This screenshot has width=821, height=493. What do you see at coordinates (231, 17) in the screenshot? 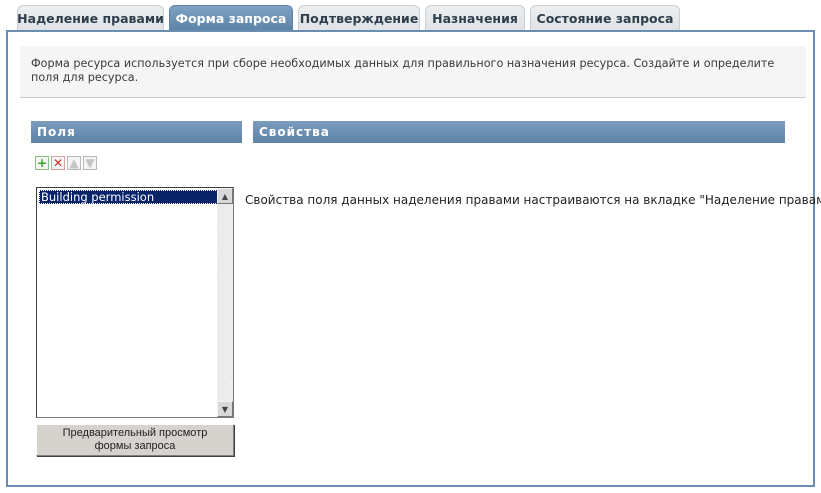
I see `tab-request-form: Форма запроса` at bounding box center [231, 17].